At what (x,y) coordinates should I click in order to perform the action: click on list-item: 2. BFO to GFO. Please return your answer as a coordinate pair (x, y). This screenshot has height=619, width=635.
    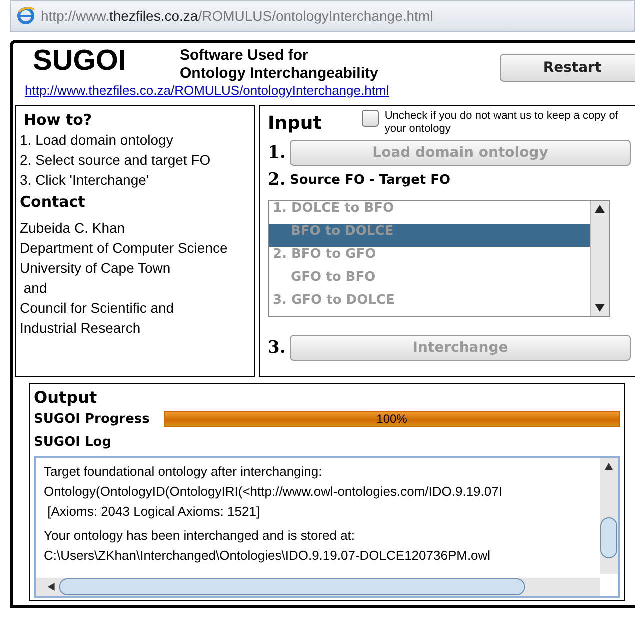
    Looking at the image, I should click on (429, 258).